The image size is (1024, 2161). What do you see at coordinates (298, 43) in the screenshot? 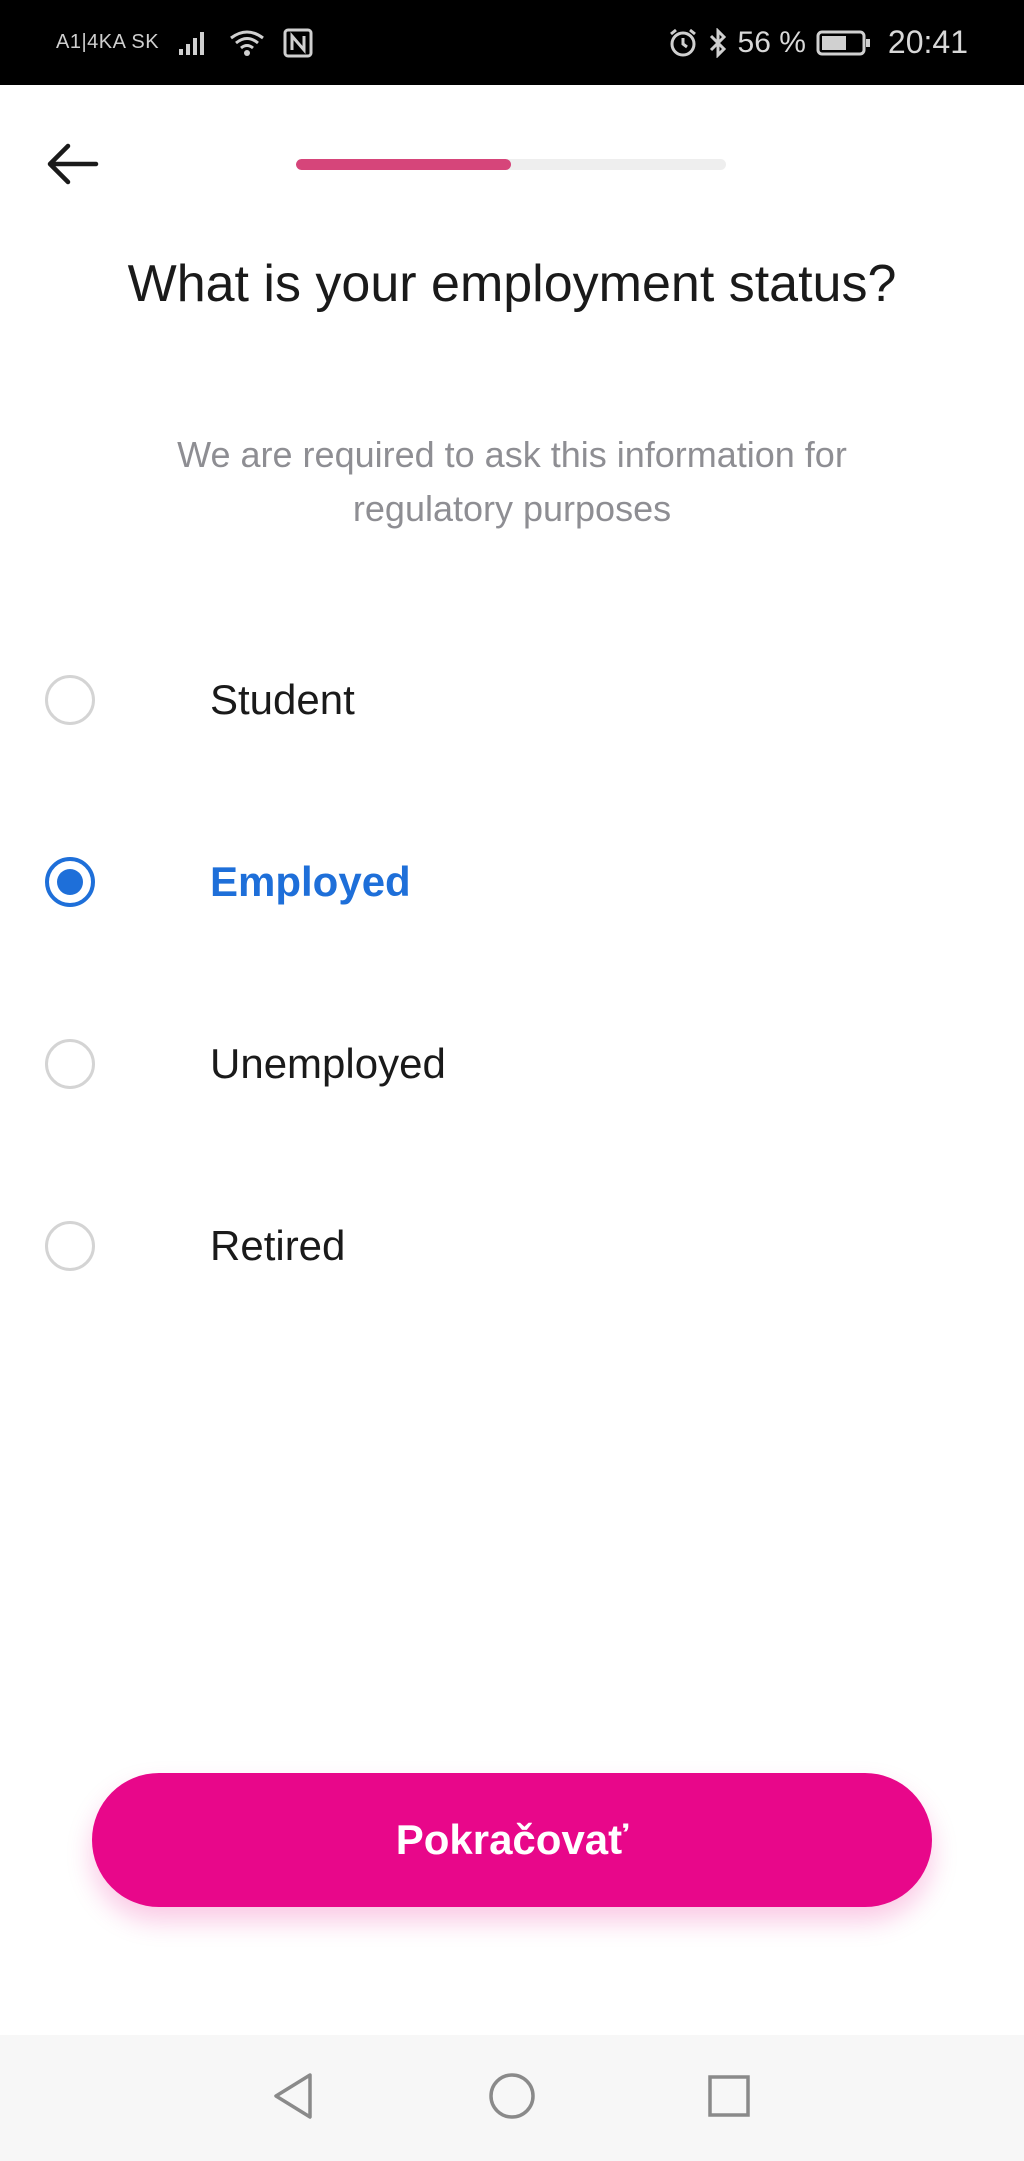
I see `nfc-icon` at bounding box center [298, 43].